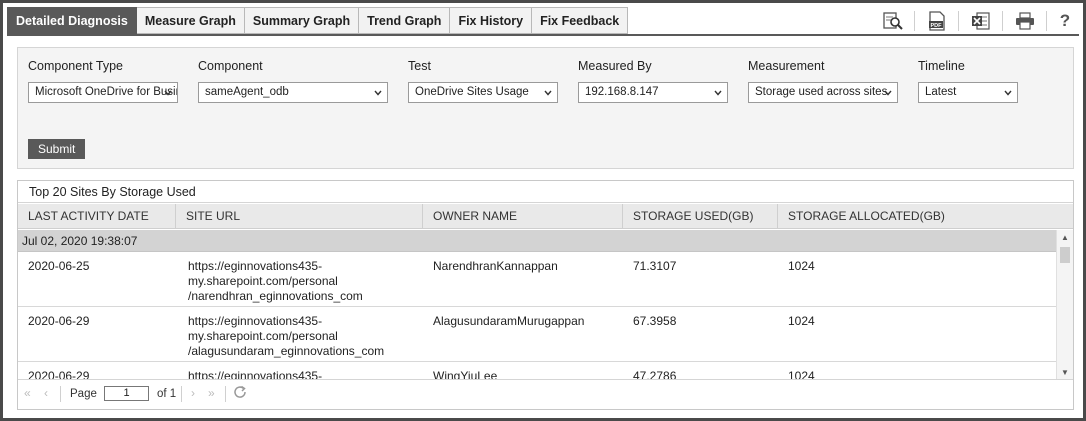  Describe the element at coordinates (75, 66) in the screenshot. I see `component-type-label: Component Type` at that location.